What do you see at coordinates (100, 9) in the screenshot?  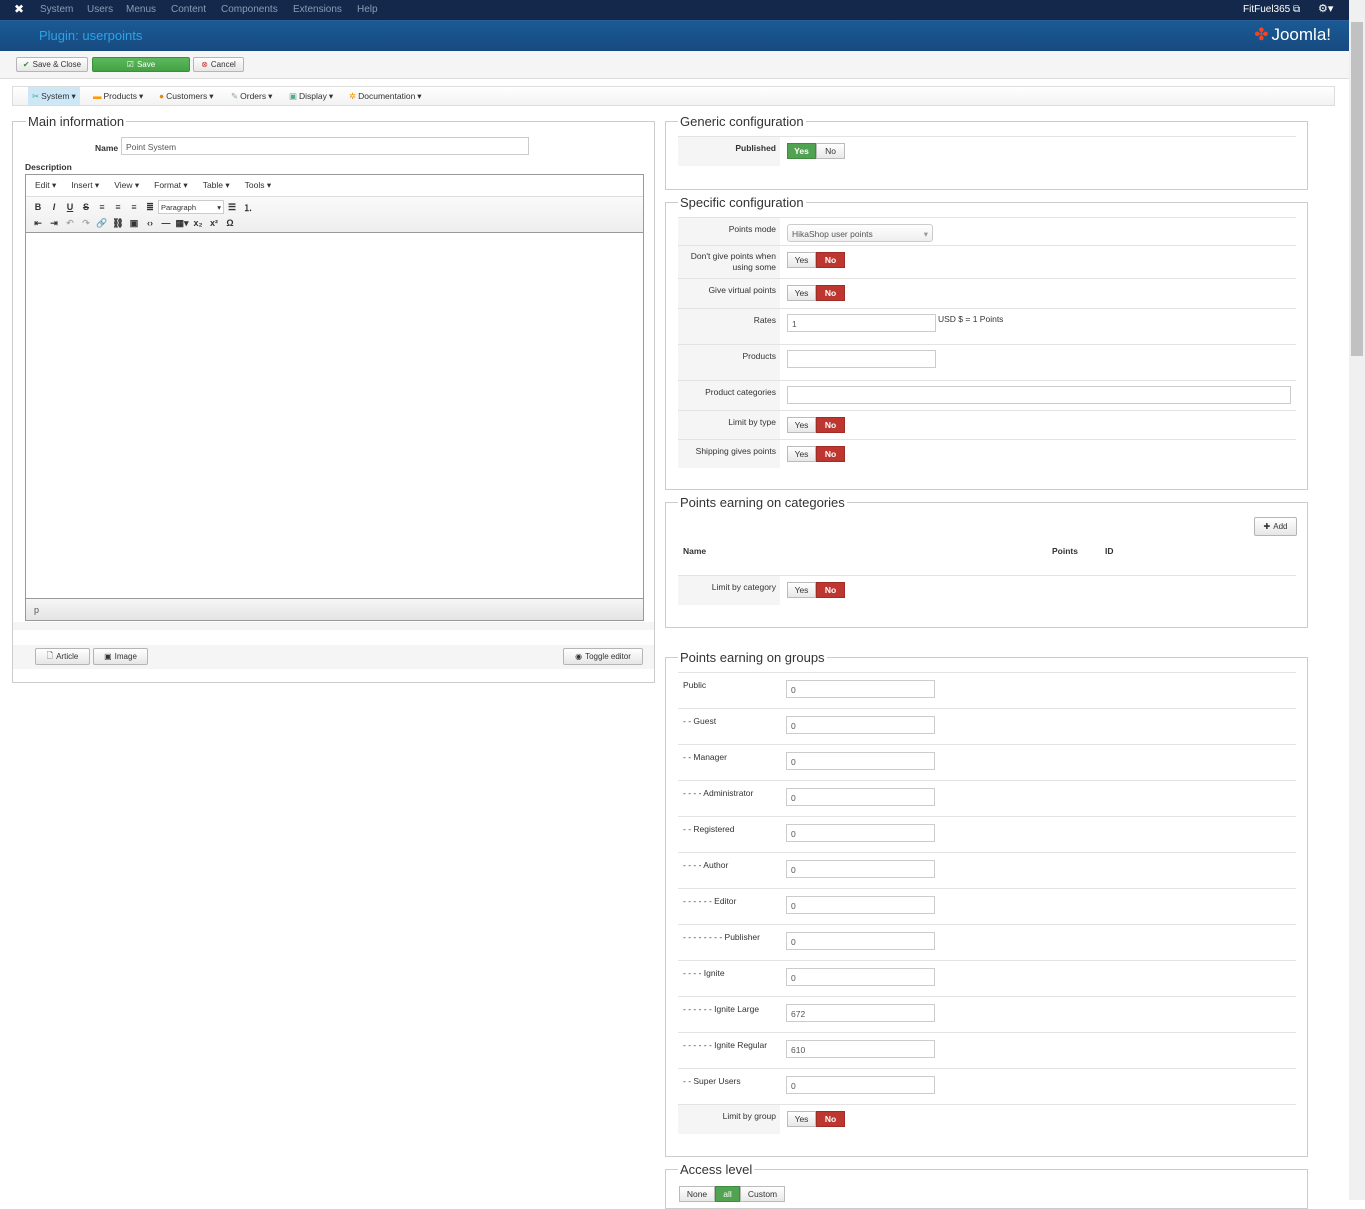 I see `menu-users: Users` at bounding box center [100, 9].